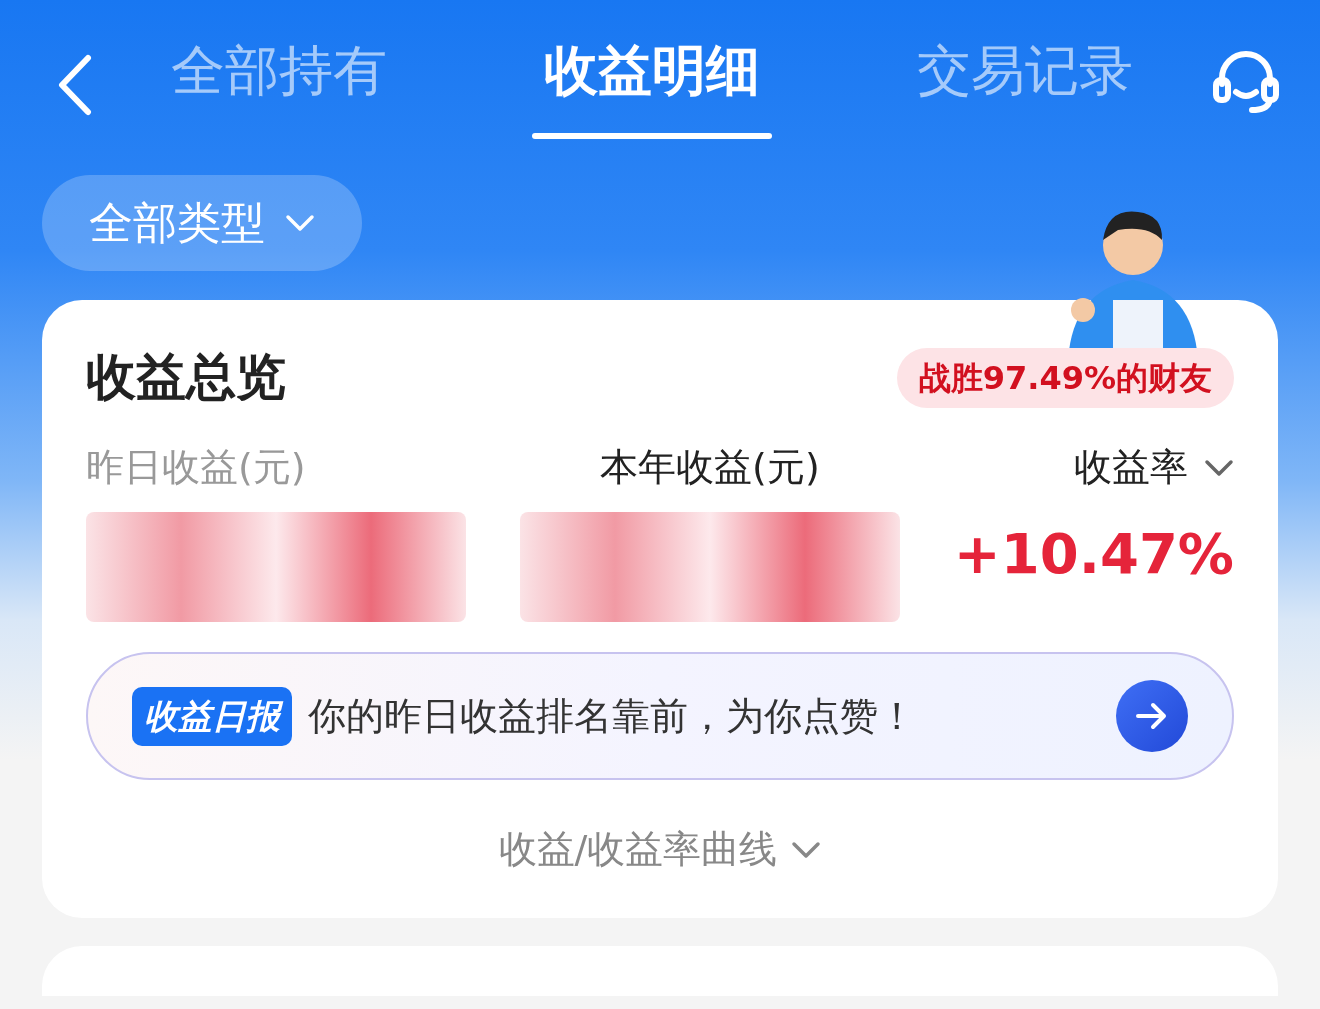 The image size is (1320, 1009). Describe the element at coordinates (660, 849) in the screenshot. I see `chart-toggle: 收益/收益率曲线` at that location.